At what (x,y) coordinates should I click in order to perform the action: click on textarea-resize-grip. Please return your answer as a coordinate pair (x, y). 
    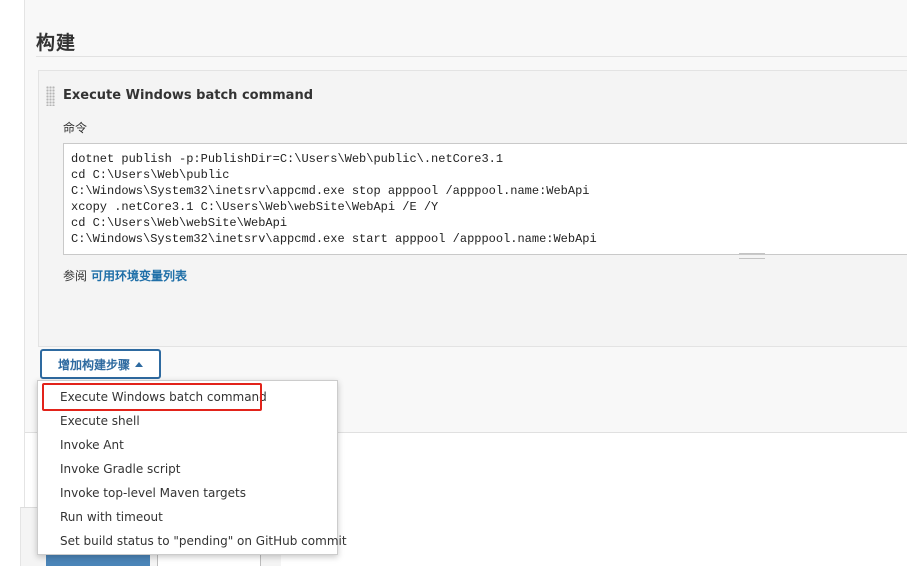
    Looking at the image, I should click on (752, 256).